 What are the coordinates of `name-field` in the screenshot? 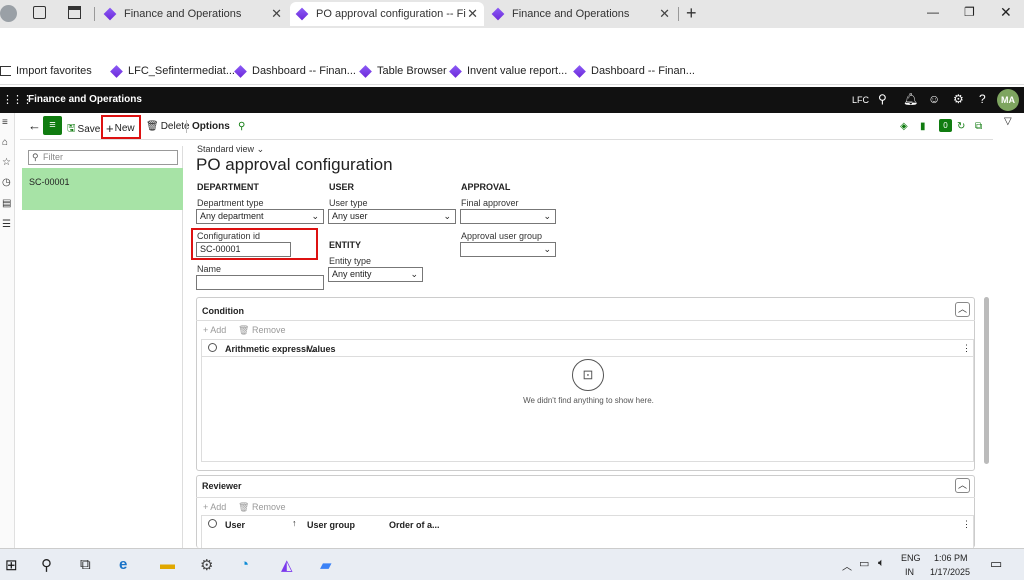 It's located at (260, 282).